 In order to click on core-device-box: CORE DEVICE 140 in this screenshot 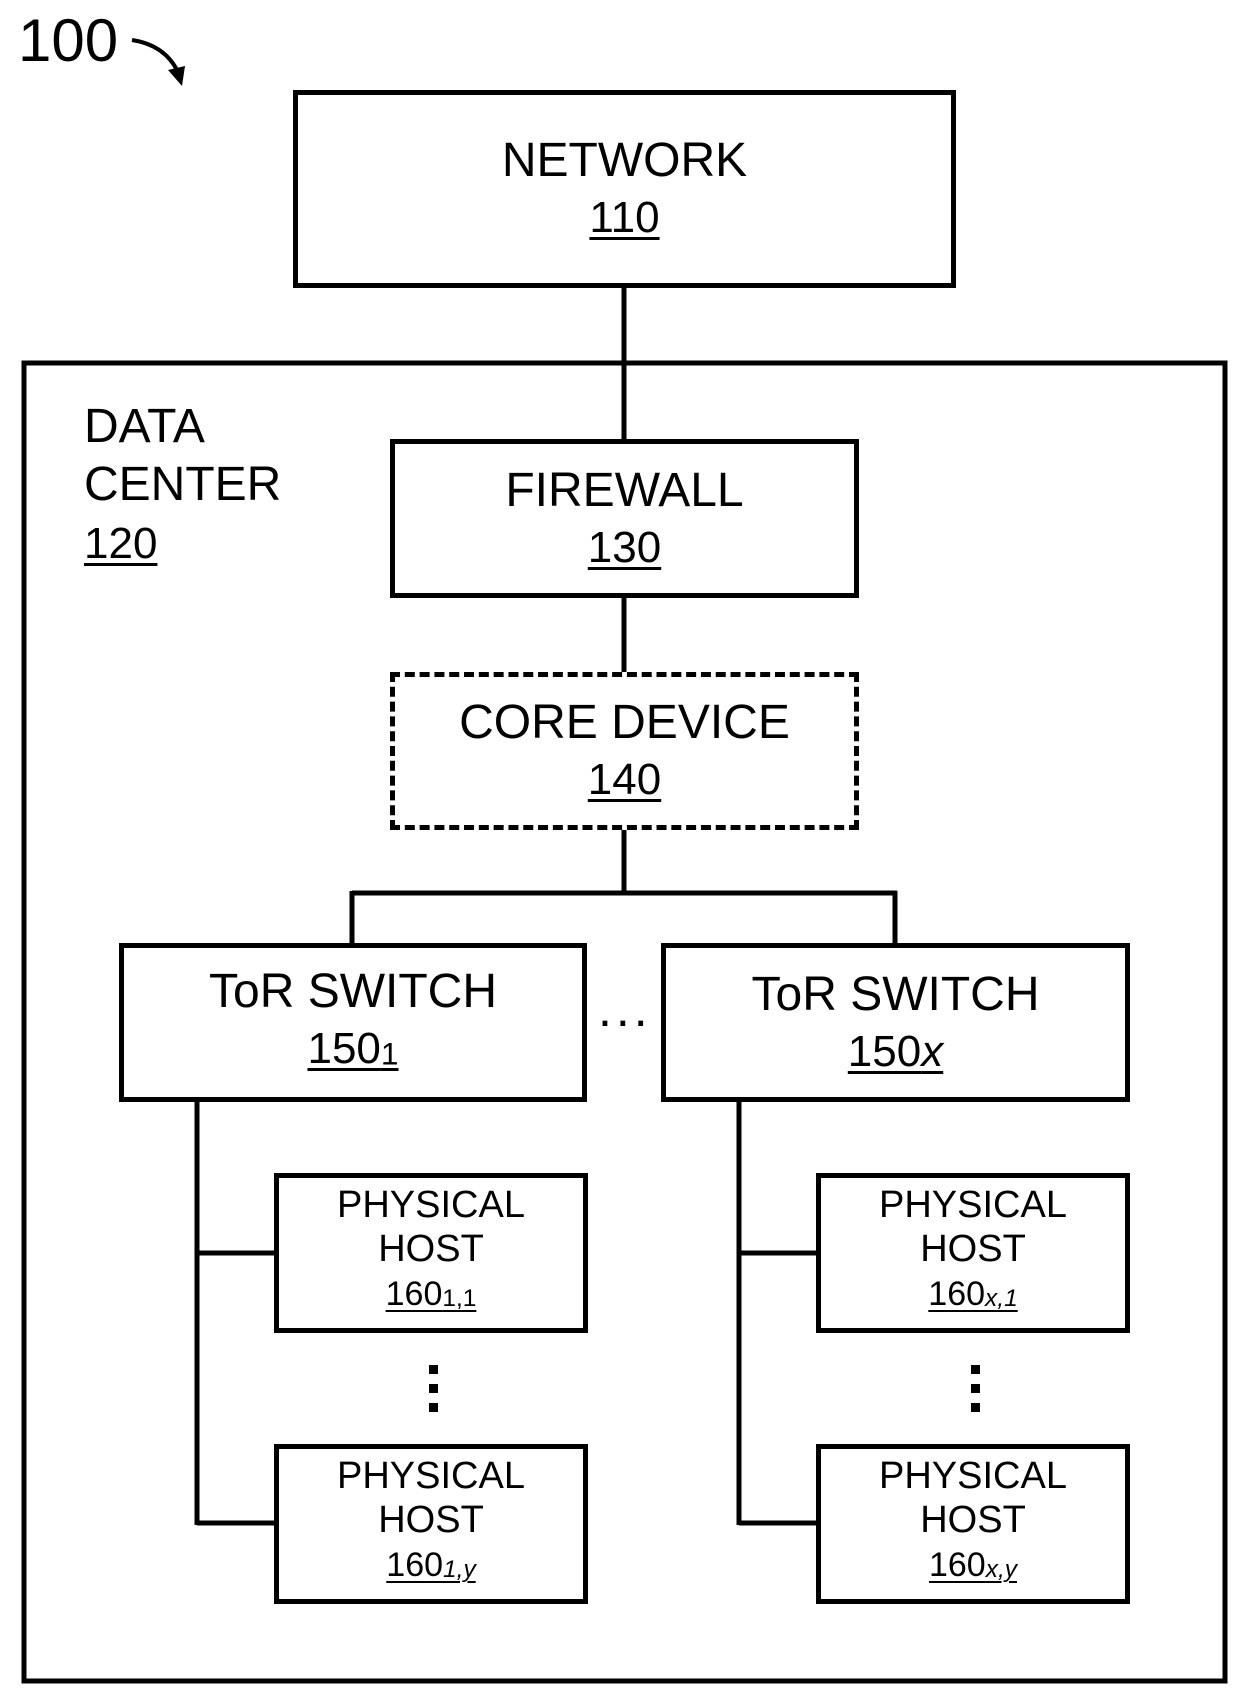, I will do `click(624, 751)`.